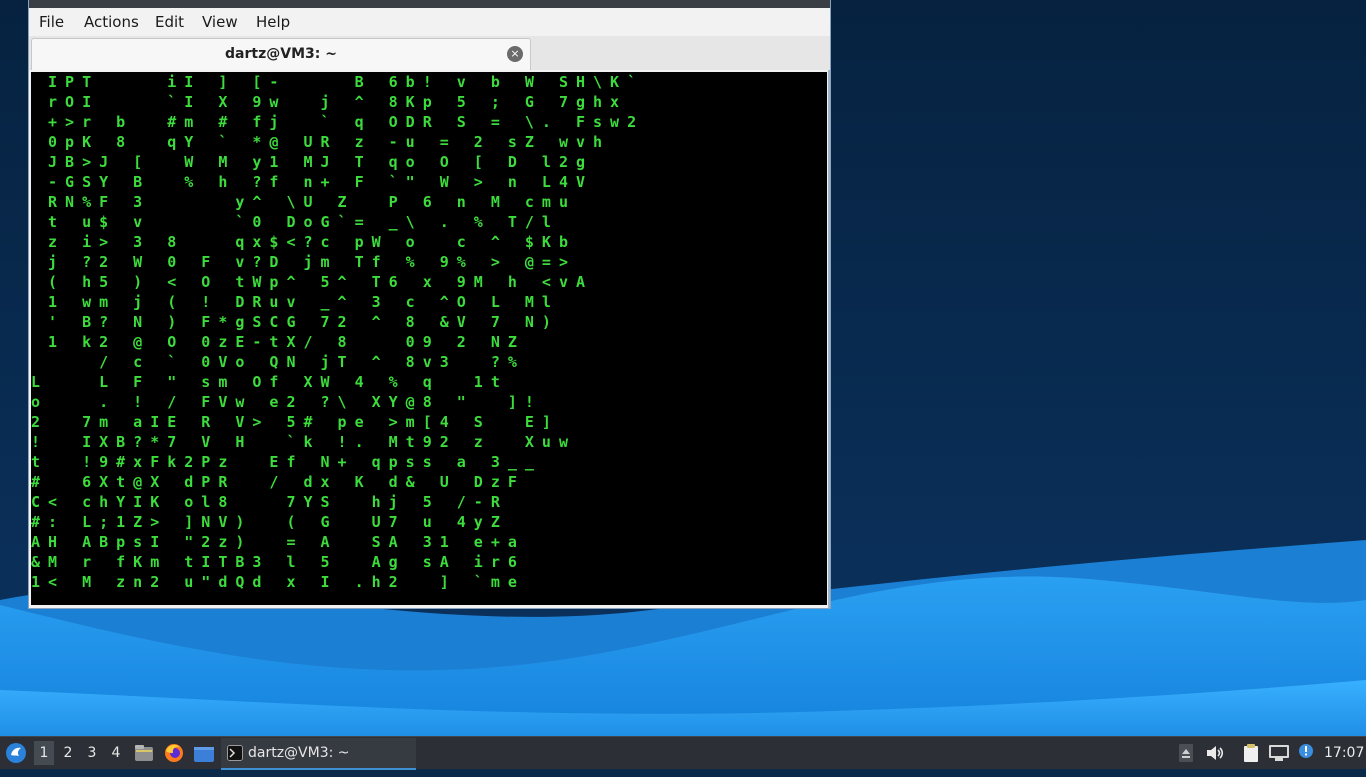 Image resolution: width=1366 pixels, height=777 pixels. I want to click on taskbar: 1 2 3 4 dartz@VM3: ~ 17:07, so click(683, 753).